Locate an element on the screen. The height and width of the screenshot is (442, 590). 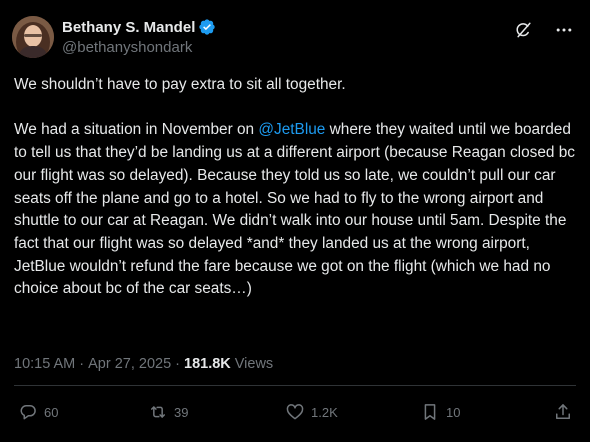
bookmark-count: 10 is located at coordinates (453, 412).